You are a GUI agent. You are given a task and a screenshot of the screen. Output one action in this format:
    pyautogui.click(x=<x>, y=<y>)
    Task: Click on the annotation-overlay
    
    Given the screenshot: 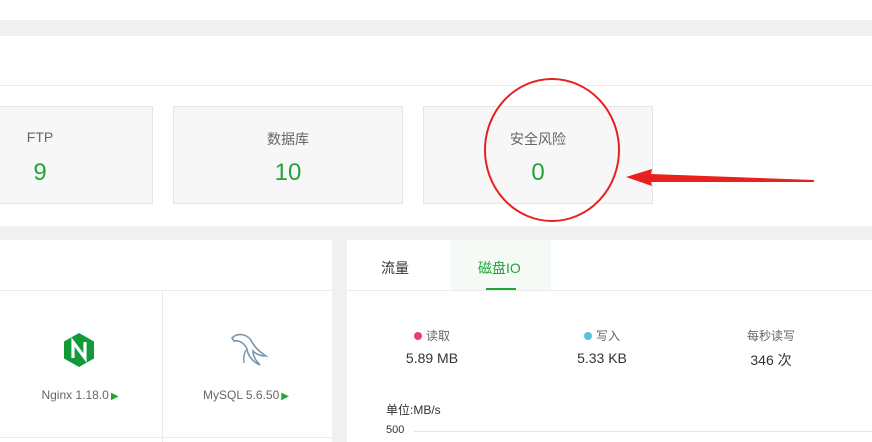 What is the action you would take?
    pyautogui.click(x=649, y=150)
    